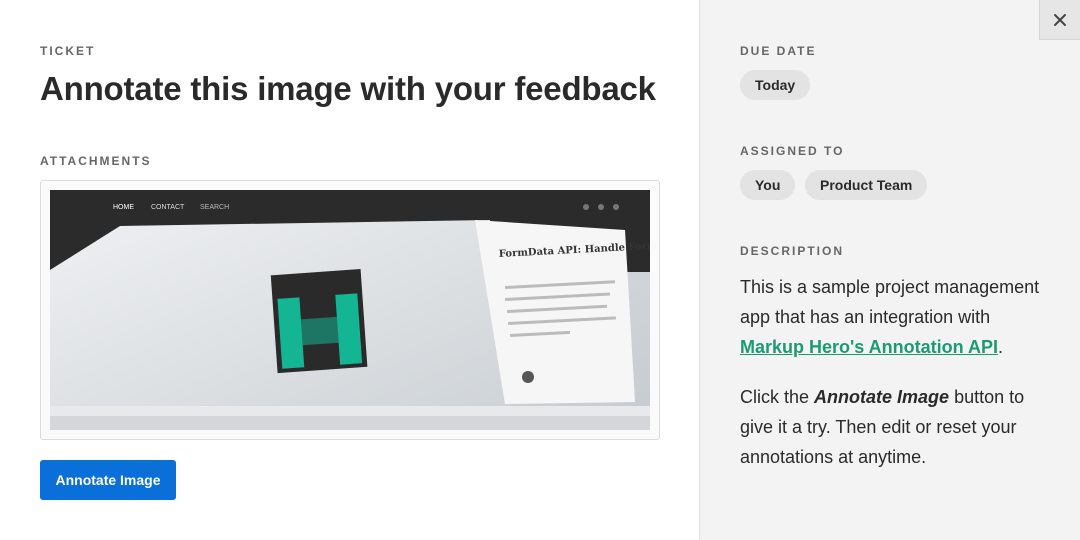 Image resolution: width=1080 pixels, height=540 pixels. I want to click on annotate-image-mention: Annotate Image, so click(882, 397).